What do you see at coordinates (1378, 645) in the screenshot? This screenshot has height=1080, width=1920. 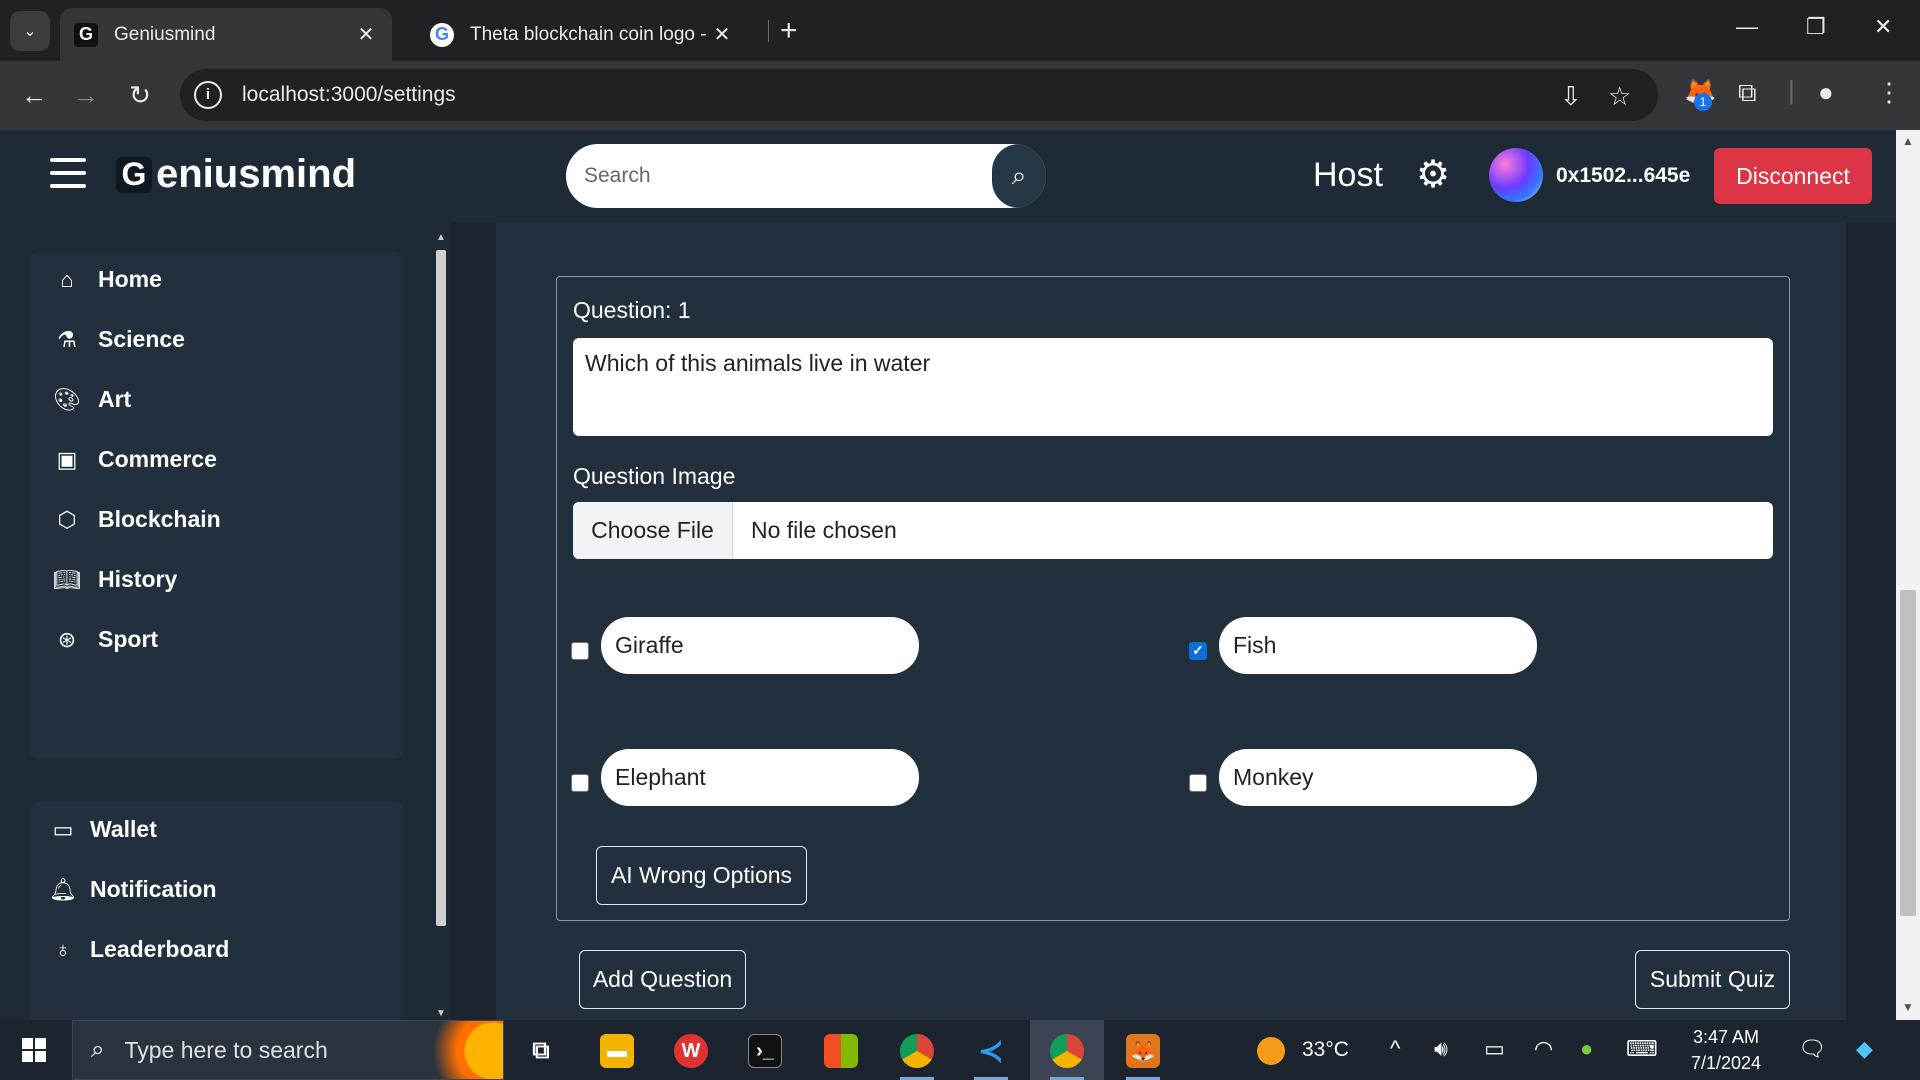 I see `option-input: Fish` at bounding box center [1378, 645].